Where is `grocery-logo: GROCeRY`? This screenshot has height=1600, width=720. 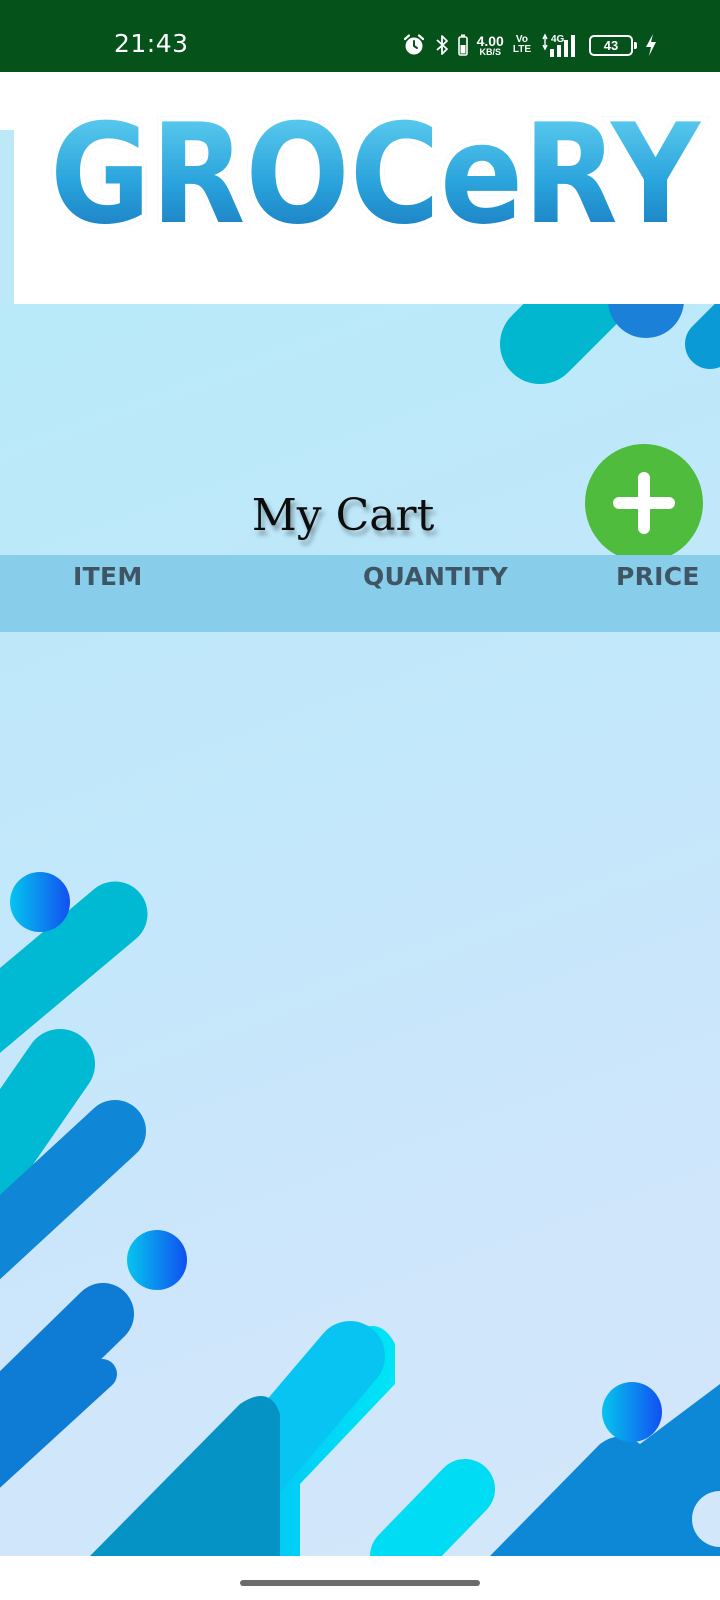
grocery-logo: GROCeRY is located at coordinates (376, 167).